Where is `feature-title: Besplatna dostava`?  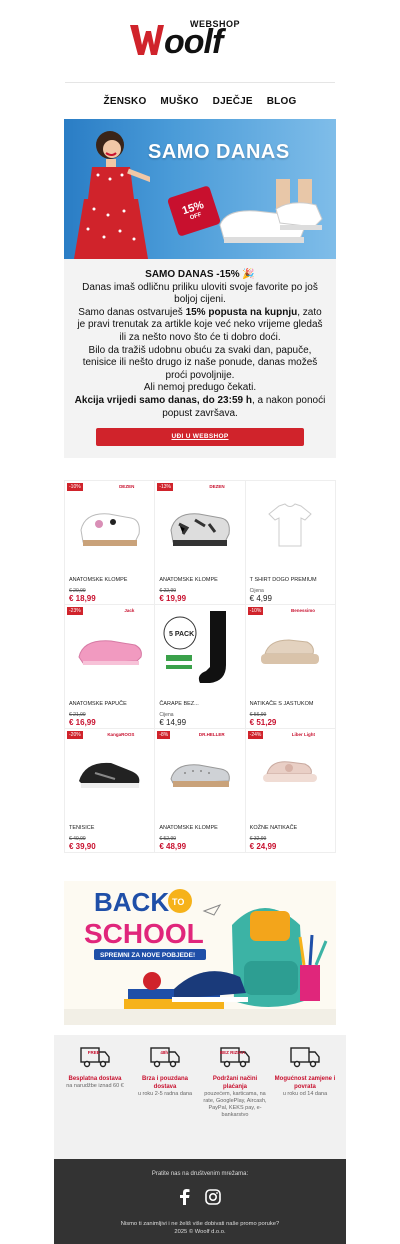
feature-title: Besplatna dostava is located at coordinates (95, 1079).